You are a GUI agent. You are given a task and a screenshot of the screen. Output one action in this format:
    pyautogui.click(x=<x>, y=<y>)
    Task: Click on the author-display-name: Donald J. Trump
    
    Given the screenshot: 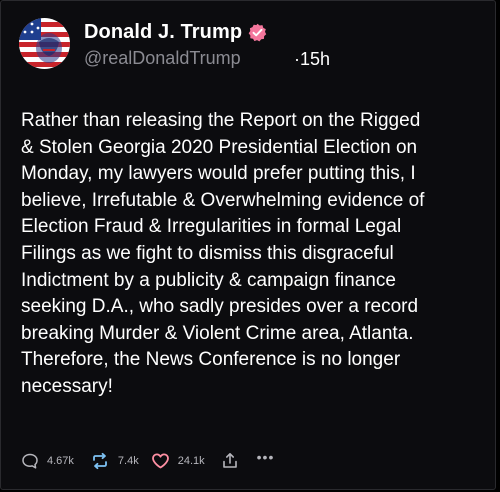 What is the action you would take?
    pyautogui.click(x=163, y=32)
    